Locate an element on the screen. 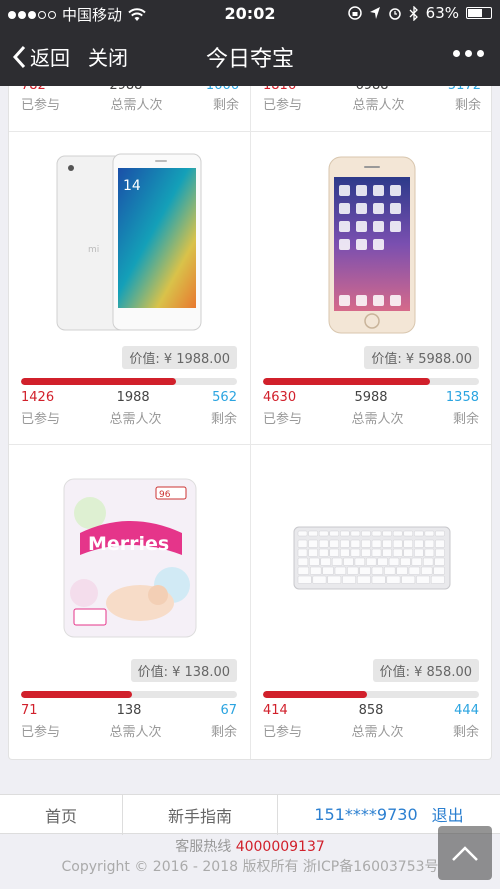 The width and height of the screenshot is (500, 889). product-image: 96 Merries is located at coordinates (130, 557).